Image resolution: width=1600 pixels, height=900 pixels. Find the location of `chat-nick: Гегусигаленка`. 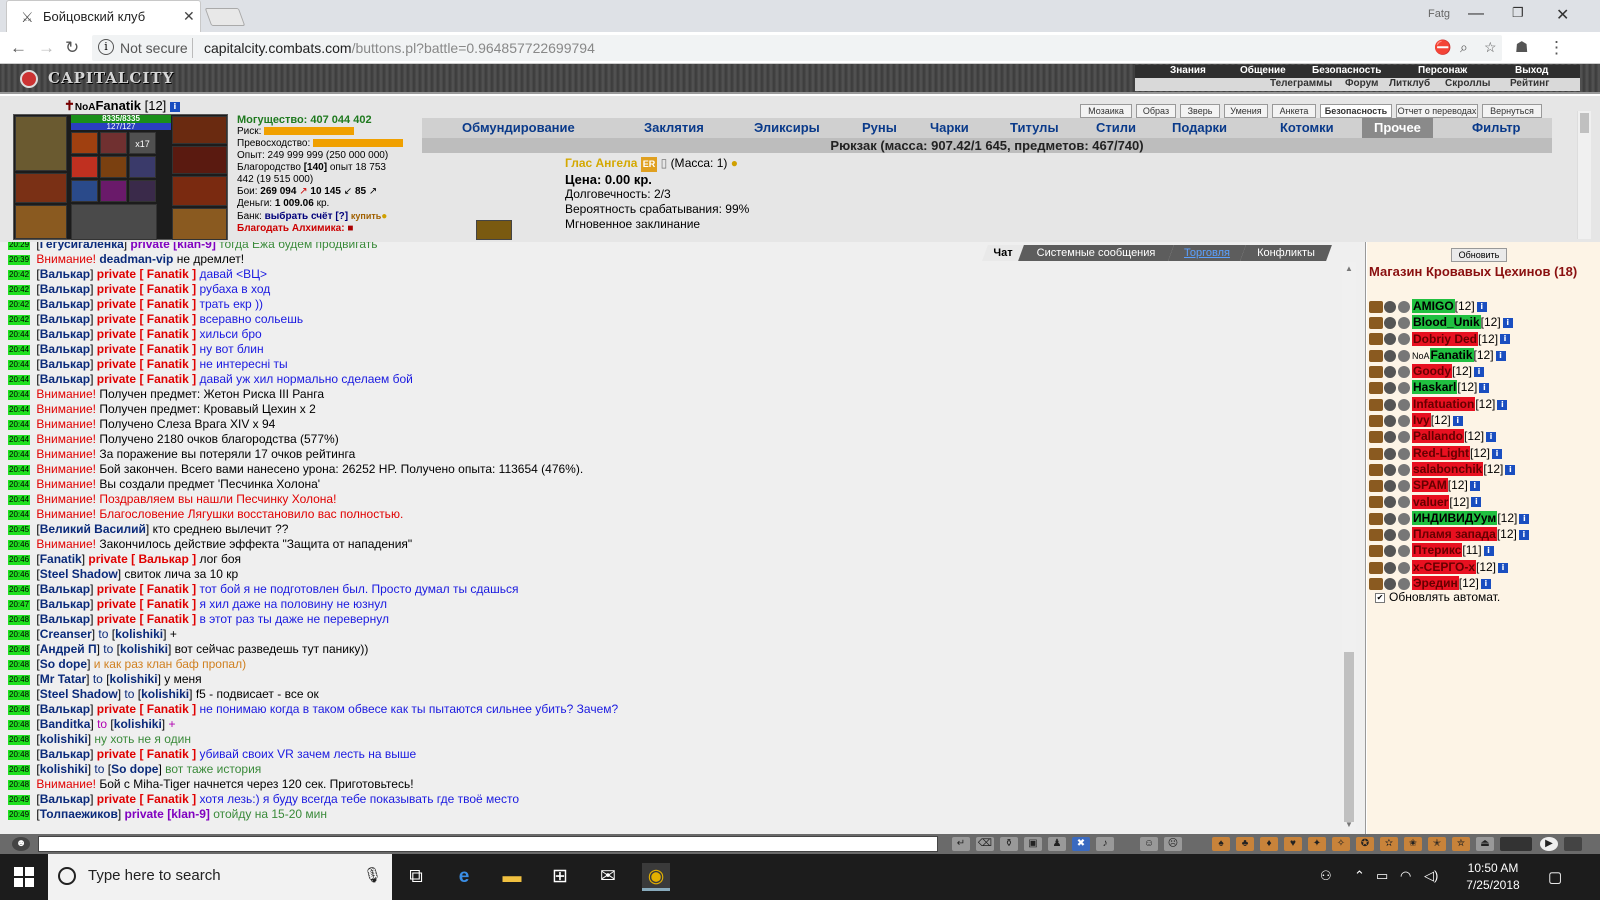

chat-nick: Гегусигаленка is located at coordinates (82, 246).